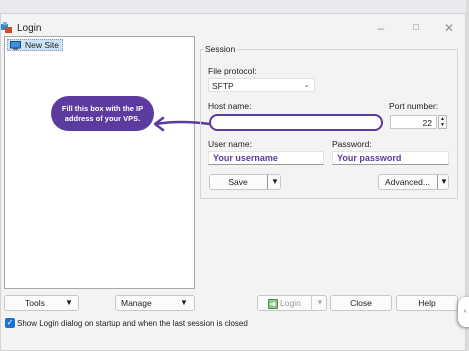  What do you see at coordinates (230, 106) in the screenshot?
I see `host-name-label: Host name:` at bounding box center [230, 106].